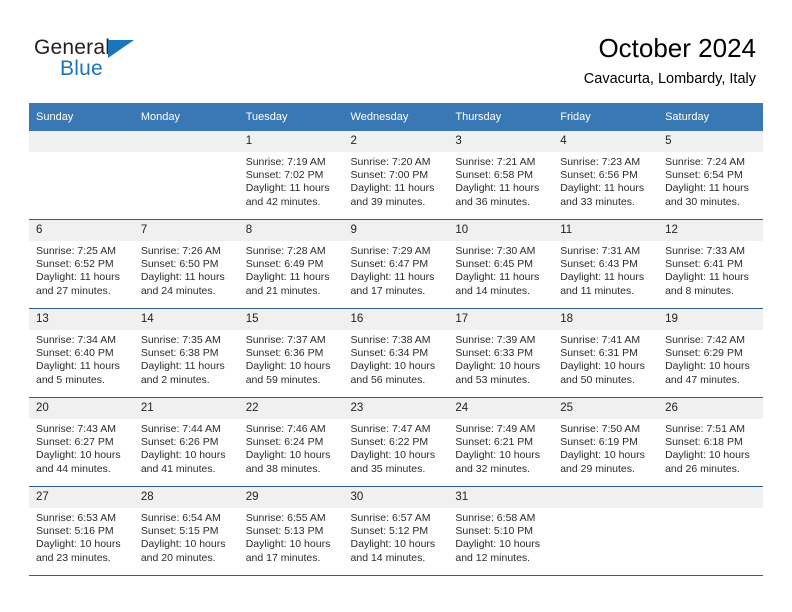 This screenshot has width=792, height=612. What do you see at coordinates (494, 353) in the screenshot?
I see `sunset-text: Sunset: 6:33 PM` at bounding box center [494, 353].